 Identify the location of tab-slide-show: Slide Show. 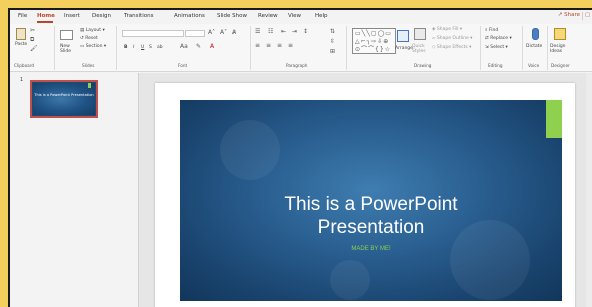
(232, 16).